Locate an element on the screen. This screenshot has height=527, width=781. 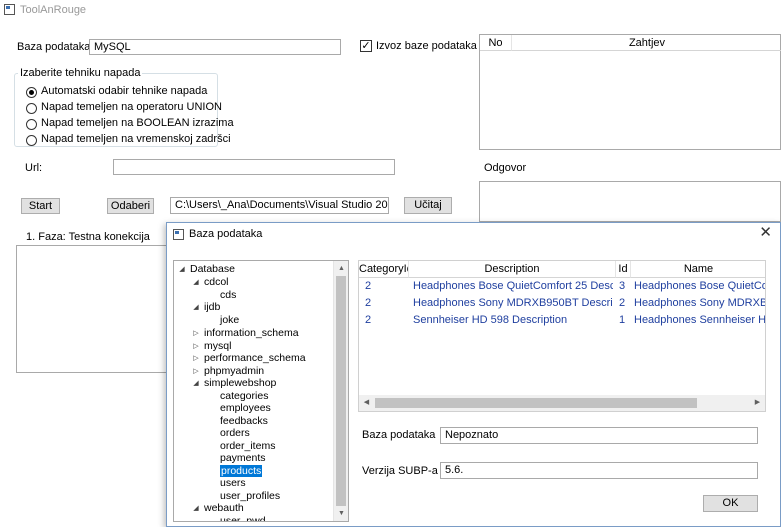
column-header-request: Zahtjev is located at coordinates (646, 43).